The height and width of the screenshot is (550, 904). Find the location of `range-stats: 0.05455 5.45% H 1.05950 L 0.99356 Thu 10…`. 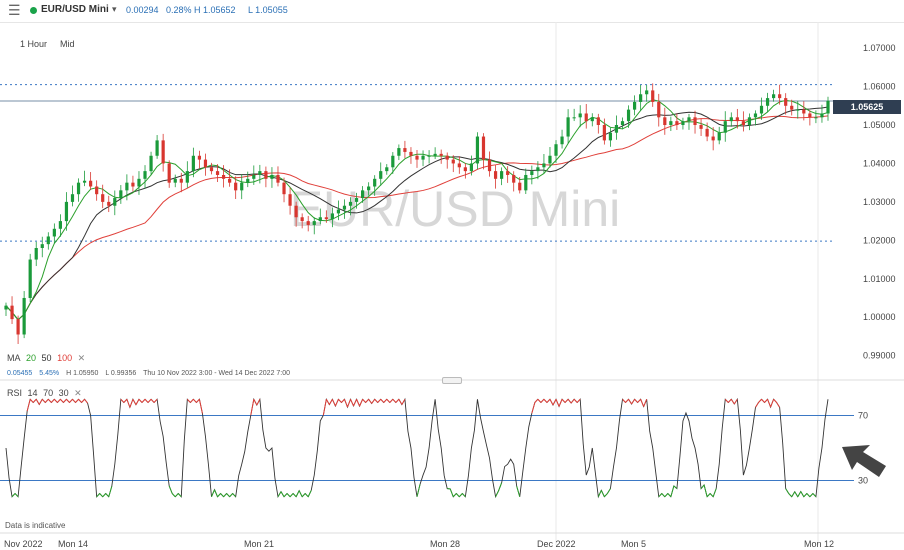

range-stats: 0.05455 5.45% H 1.05950 L 0.99356 Thu 10… is located at coordinates (151, 373).